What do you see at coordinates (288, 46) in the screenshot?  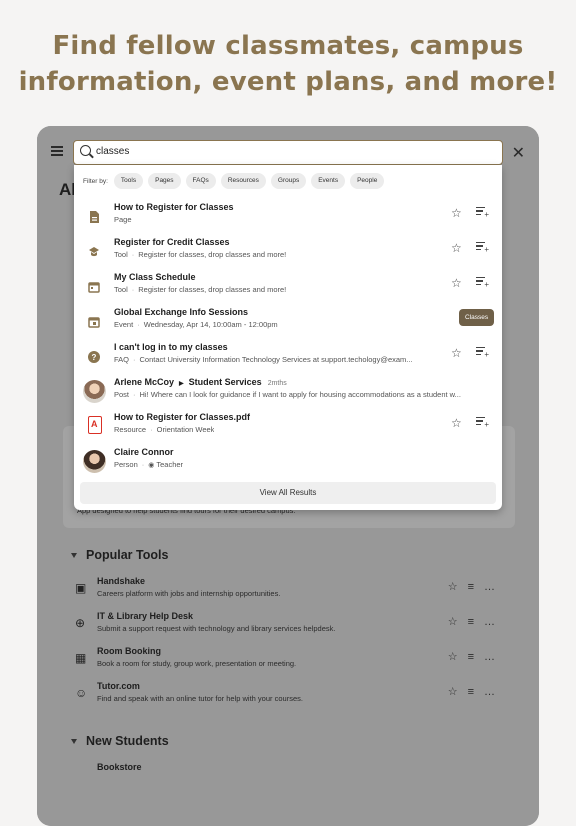 I see `headline-line-1: Find fellow classmates, campus` at bounding box center [288, 46].